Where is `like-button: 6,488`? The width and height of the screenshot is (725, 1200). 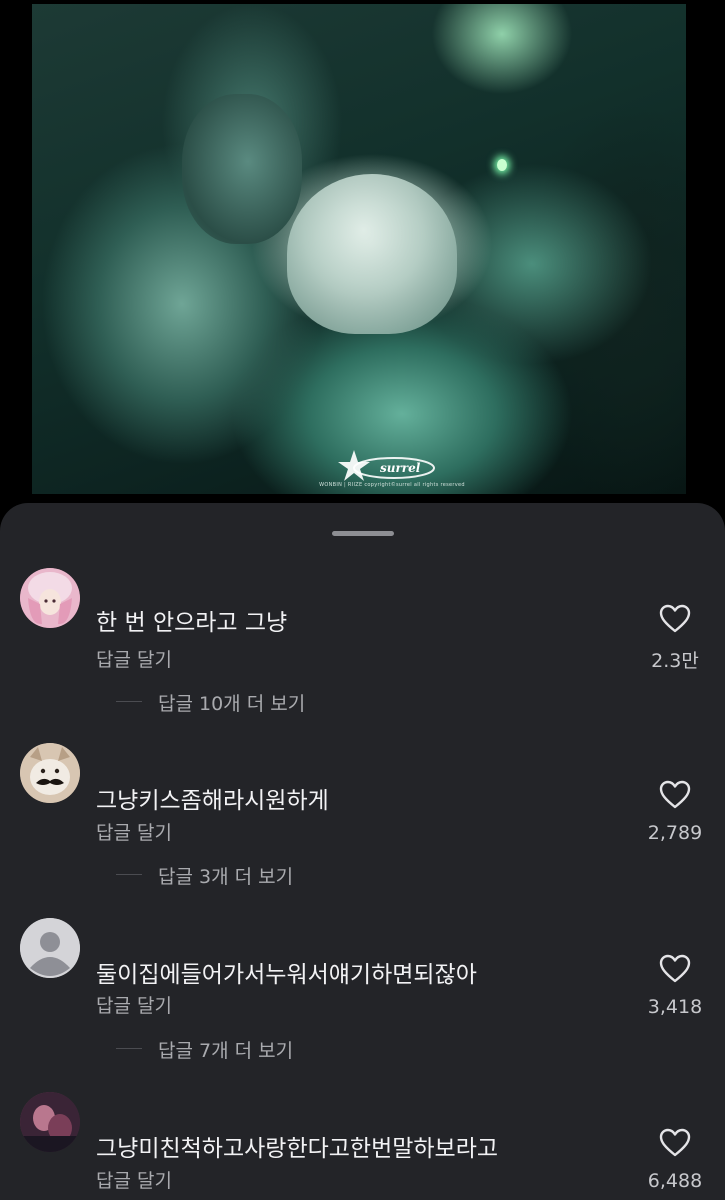
like-button: 6,488 is located at coordinates (675, 1160).